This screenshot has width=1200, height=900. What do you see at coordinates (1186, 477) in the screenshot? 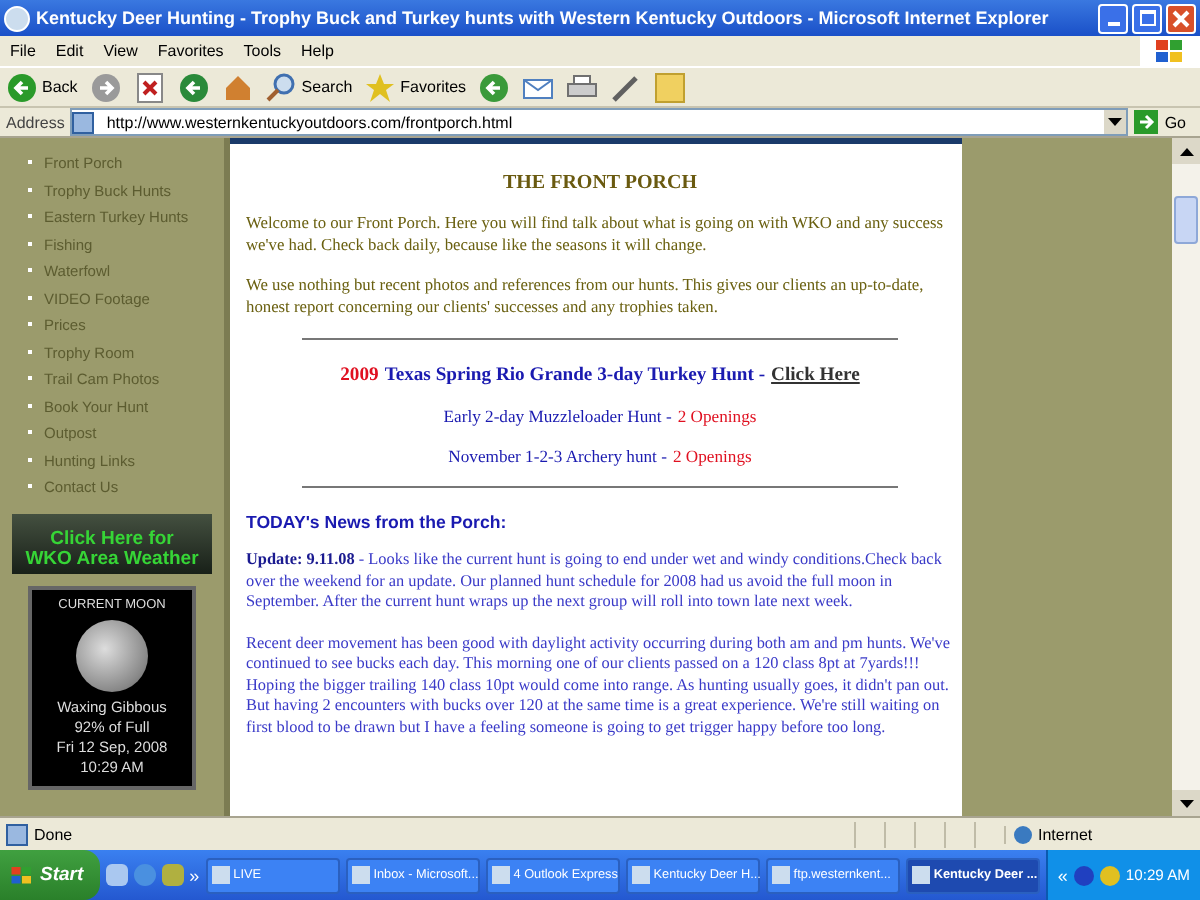
I see `scrollbar` at bounding box center [1186, 477].